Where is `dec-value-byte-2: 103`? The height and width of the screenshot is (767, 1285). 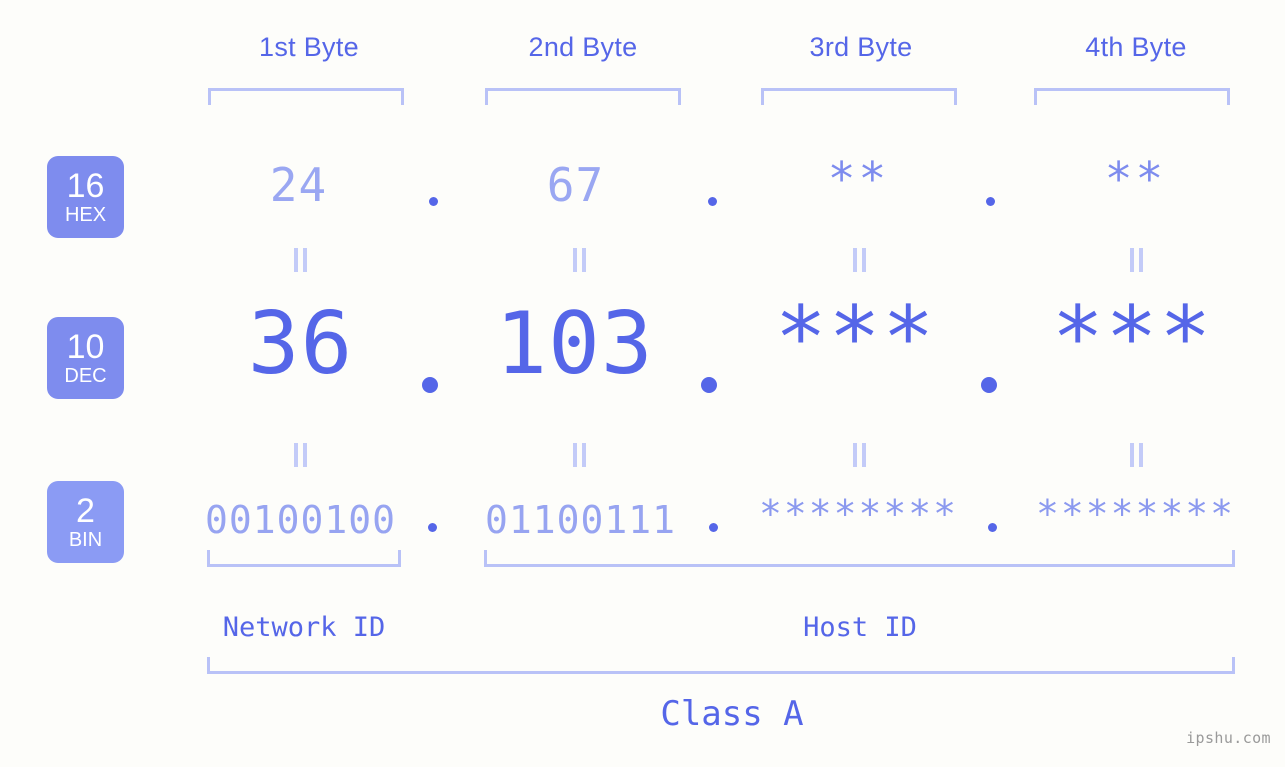
dec-value-byte-2: 103 is located at coordinates (574, 344).